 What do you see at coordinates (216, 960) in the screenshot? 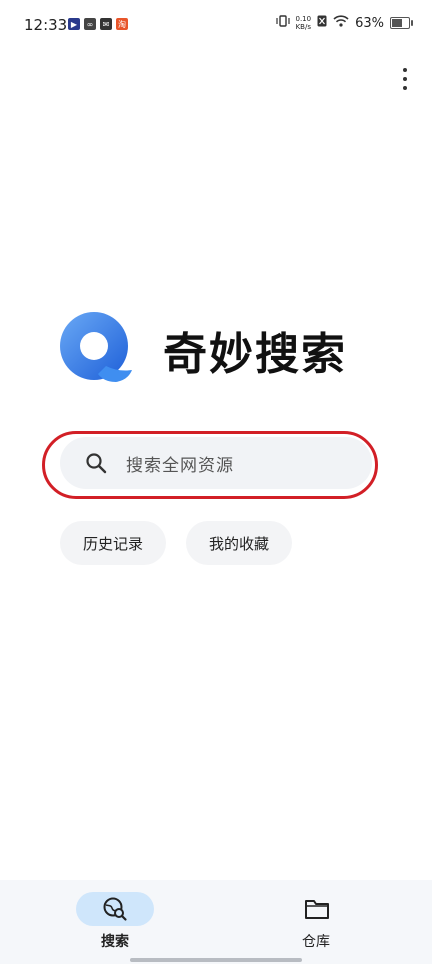
I see `home-indicator` at bounding box center [216, 960].